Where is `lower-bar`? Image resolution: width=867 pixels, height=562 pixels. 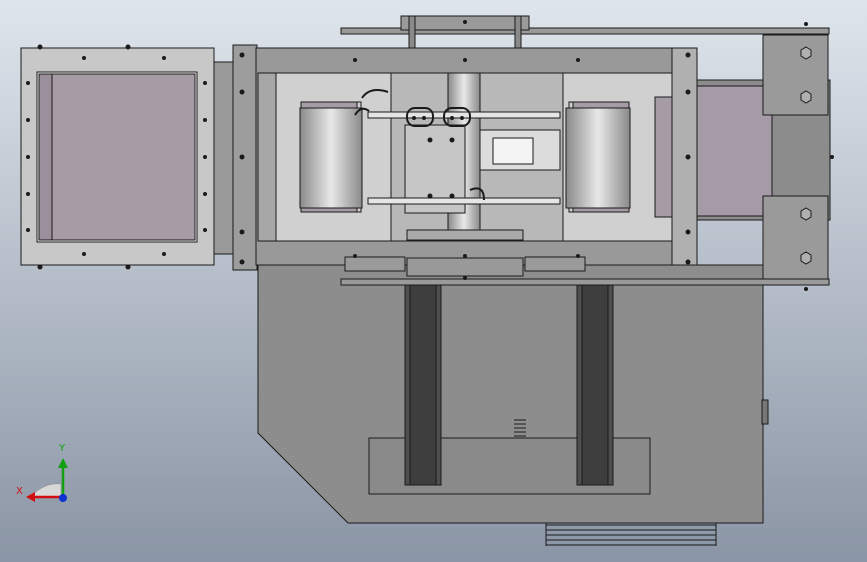
lower-bar is located at coordinates (465, 235).